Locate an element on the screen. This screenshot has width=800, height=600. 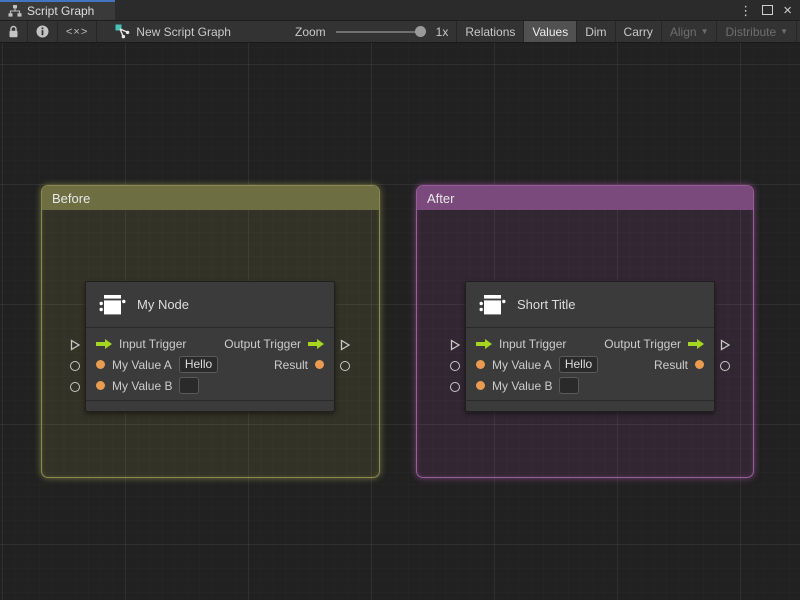
info-icon is located at coordinates (42, 31).